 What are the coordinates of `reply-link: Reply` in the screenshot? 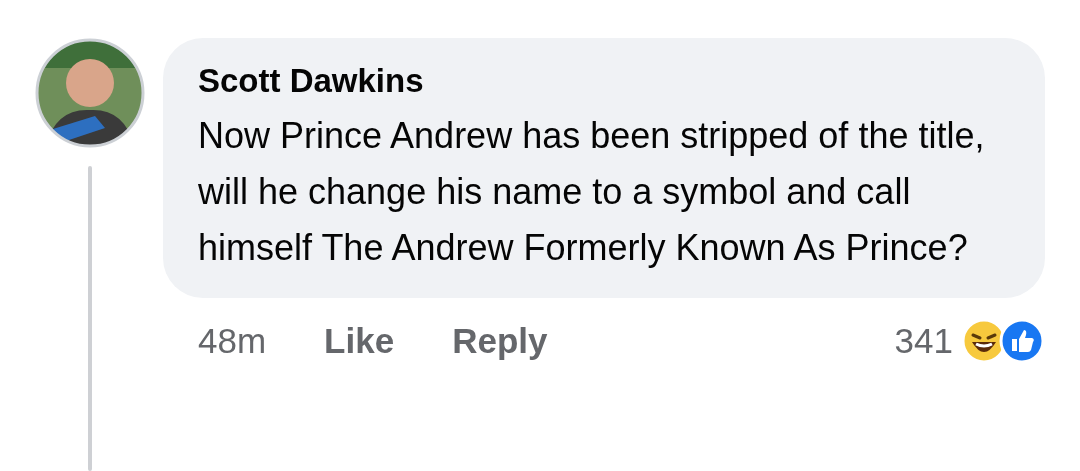 It's located at (500, 341).